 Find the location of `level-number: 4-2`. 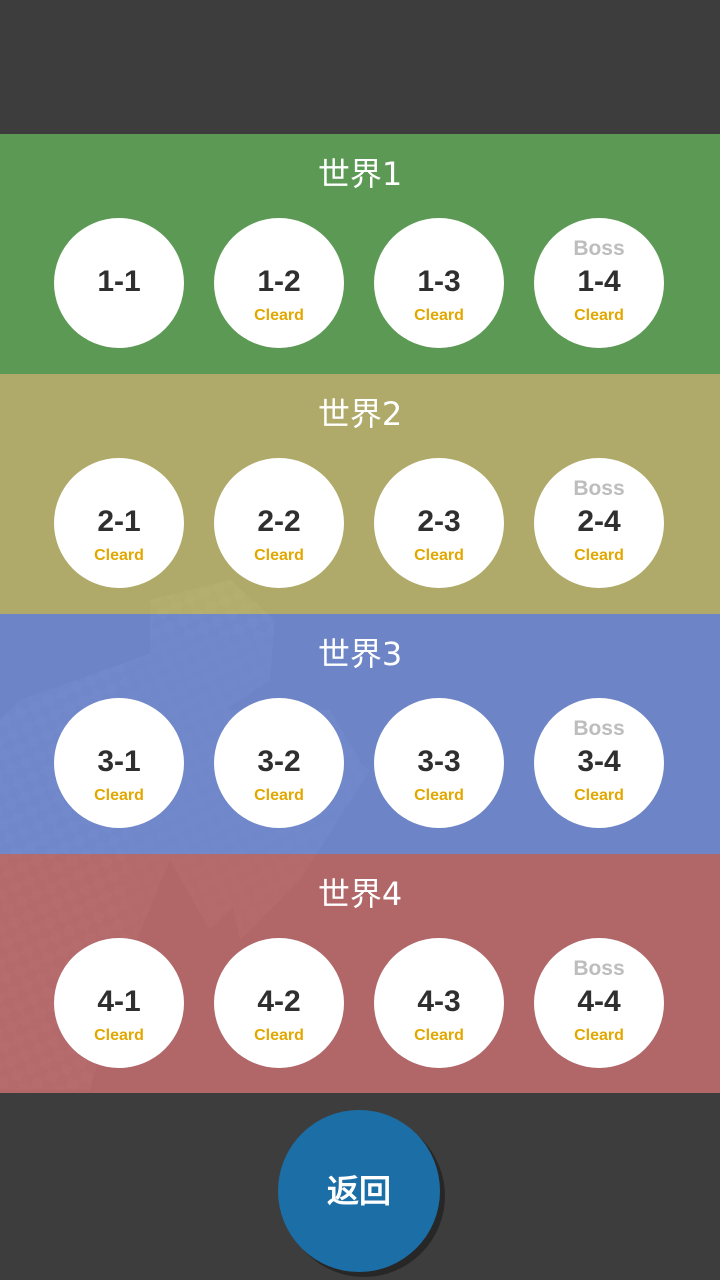

level-number: 4-2 is located at coordinates (279, 1001).